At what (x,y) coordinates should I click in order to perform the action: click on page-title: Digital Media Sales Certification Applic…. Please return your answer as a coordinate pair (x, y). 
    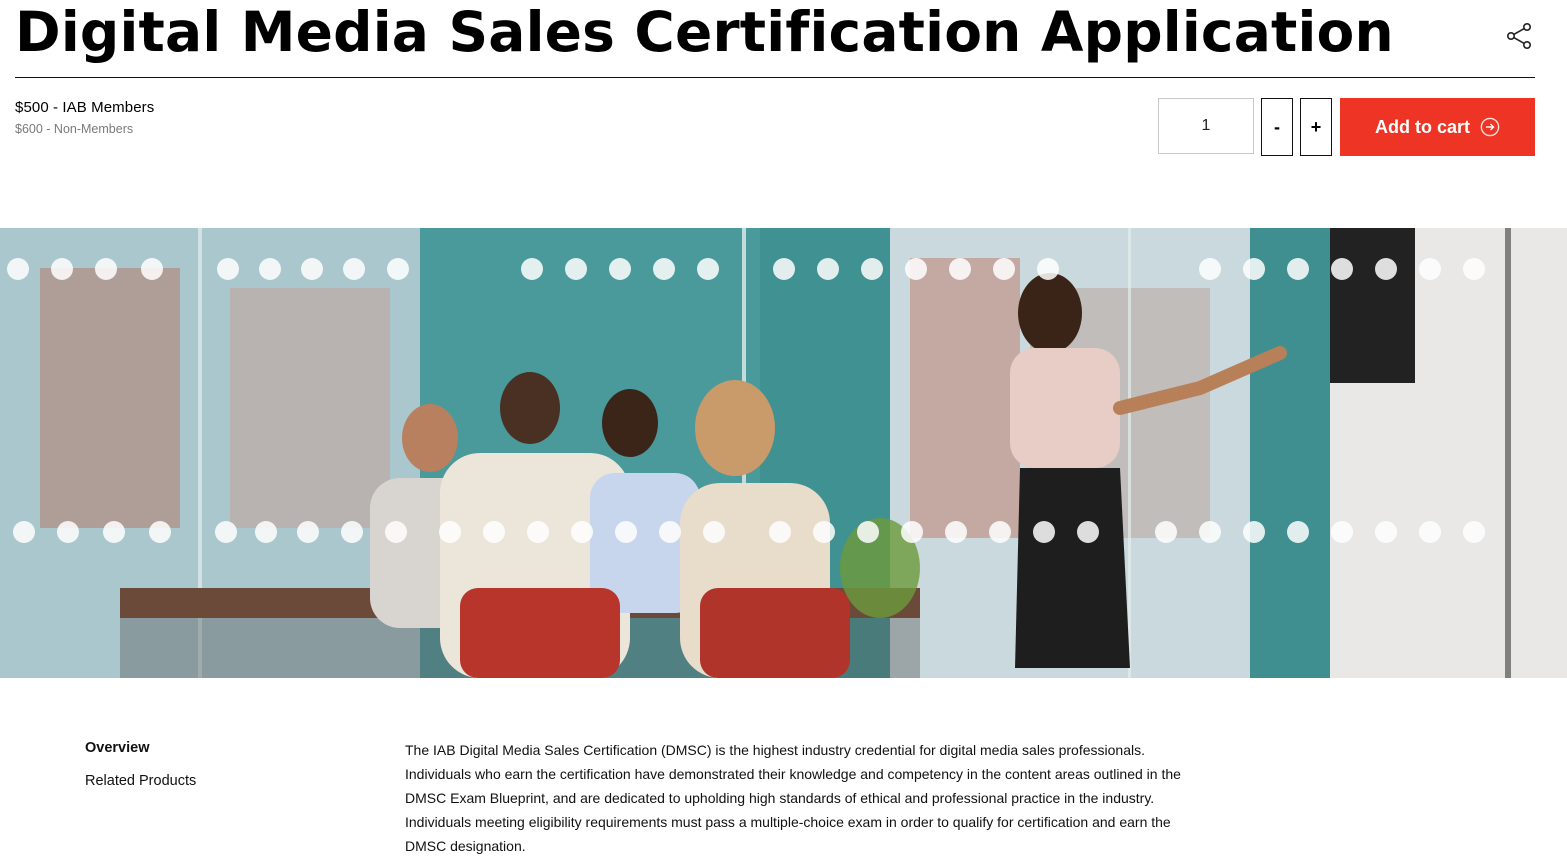
    Looking at the image, I should click on (704, 32).